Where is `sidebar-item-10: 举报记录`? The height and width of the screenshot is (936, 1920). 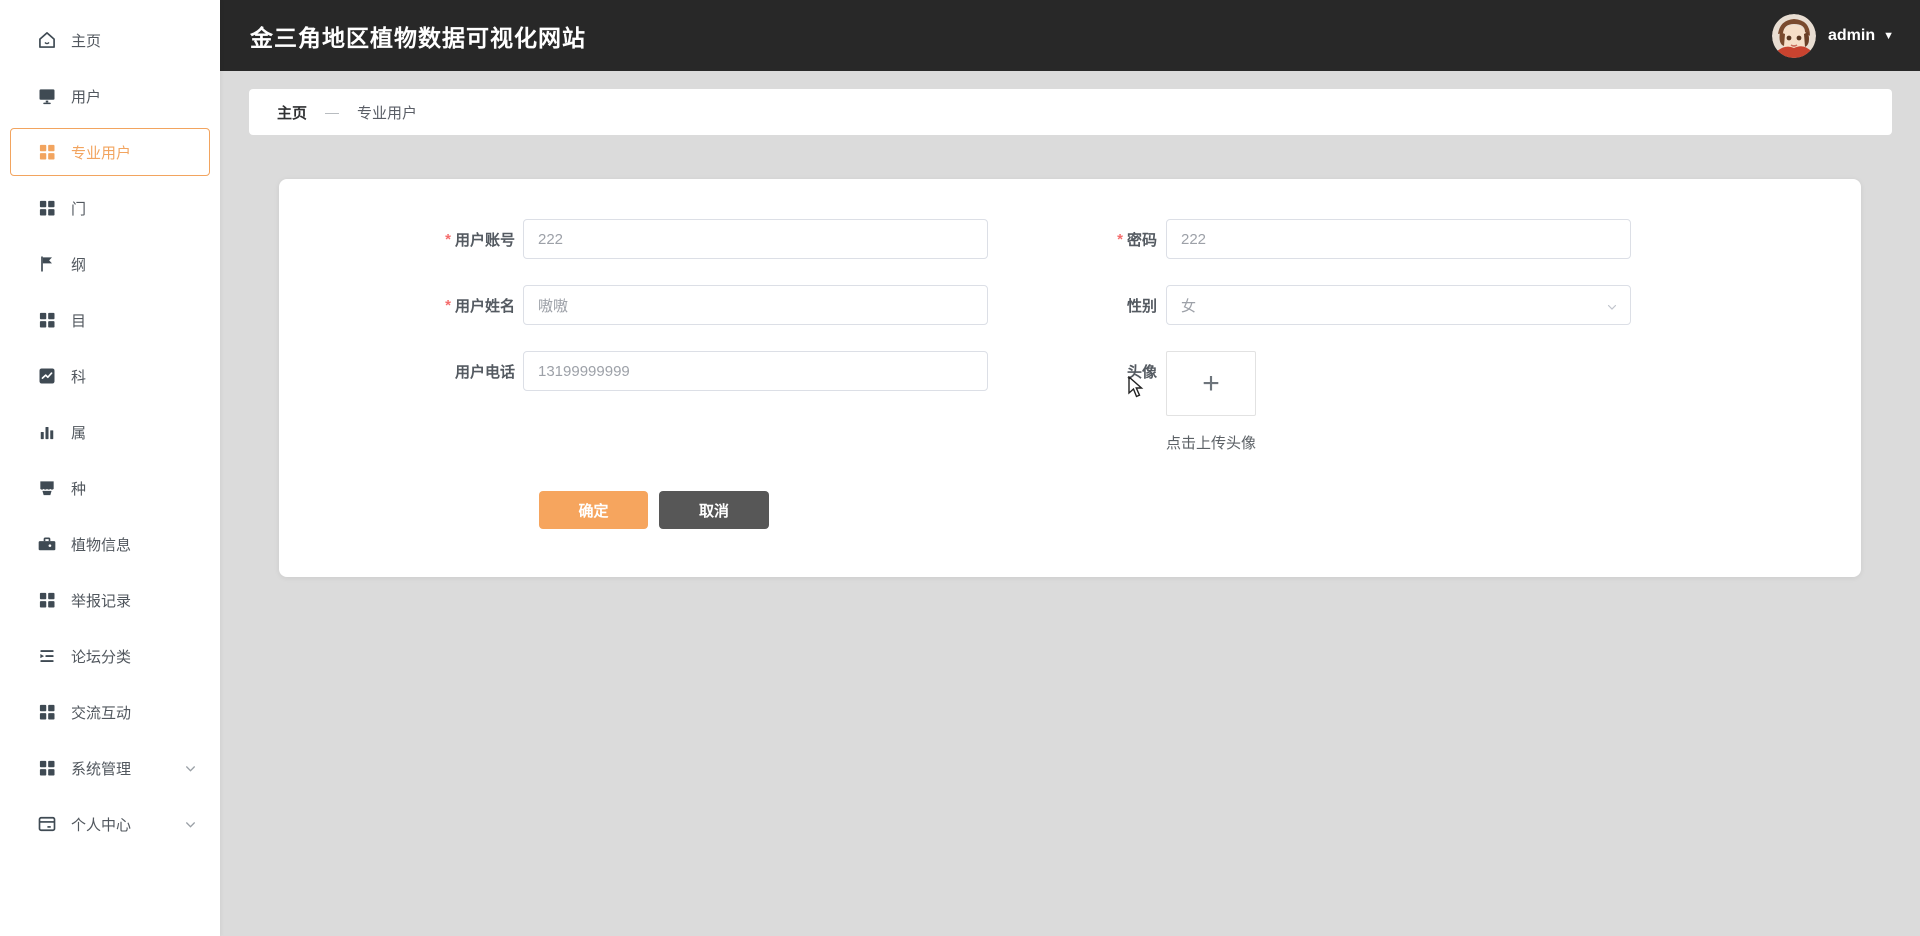
sidebar-item-10: 举报记录 is located at coordinates (110, 600).